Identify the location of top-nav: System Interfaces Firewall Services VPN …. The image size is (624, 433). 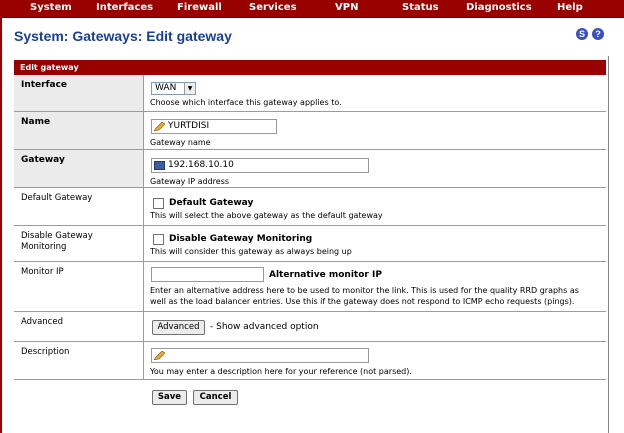
(312, 9).